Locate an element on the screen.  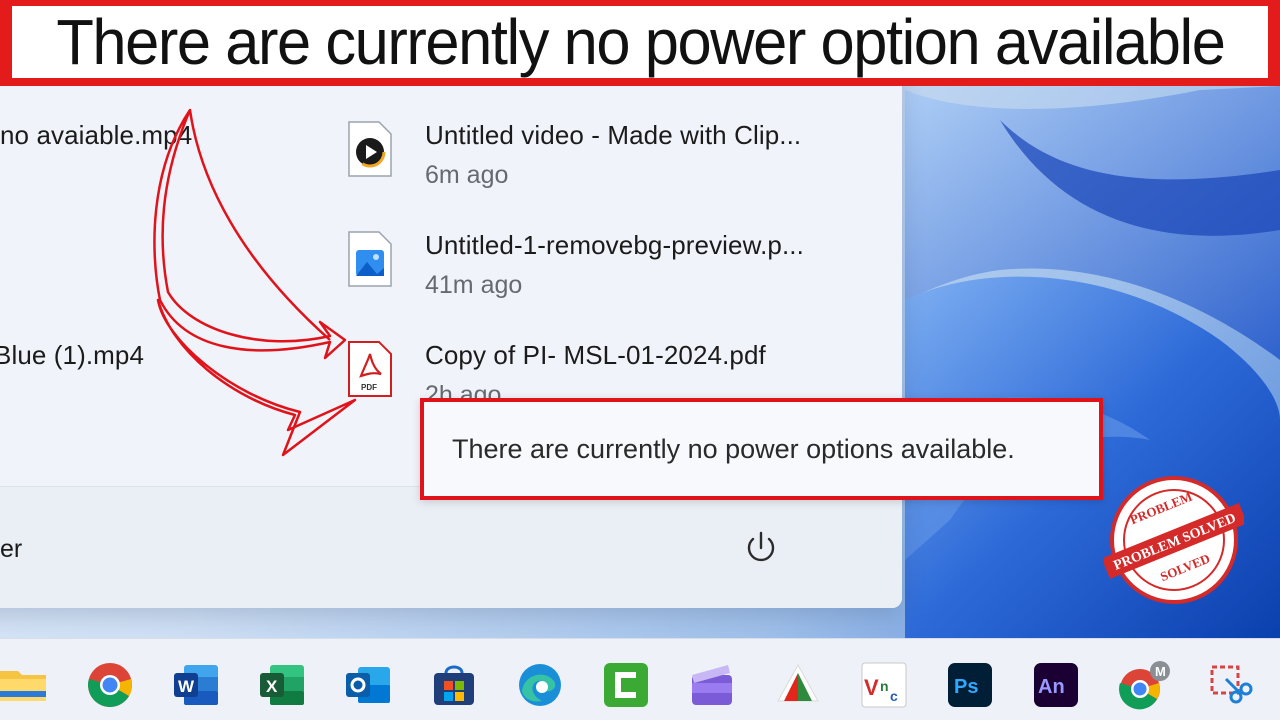
power-icon is located at coordinates (761, 546).